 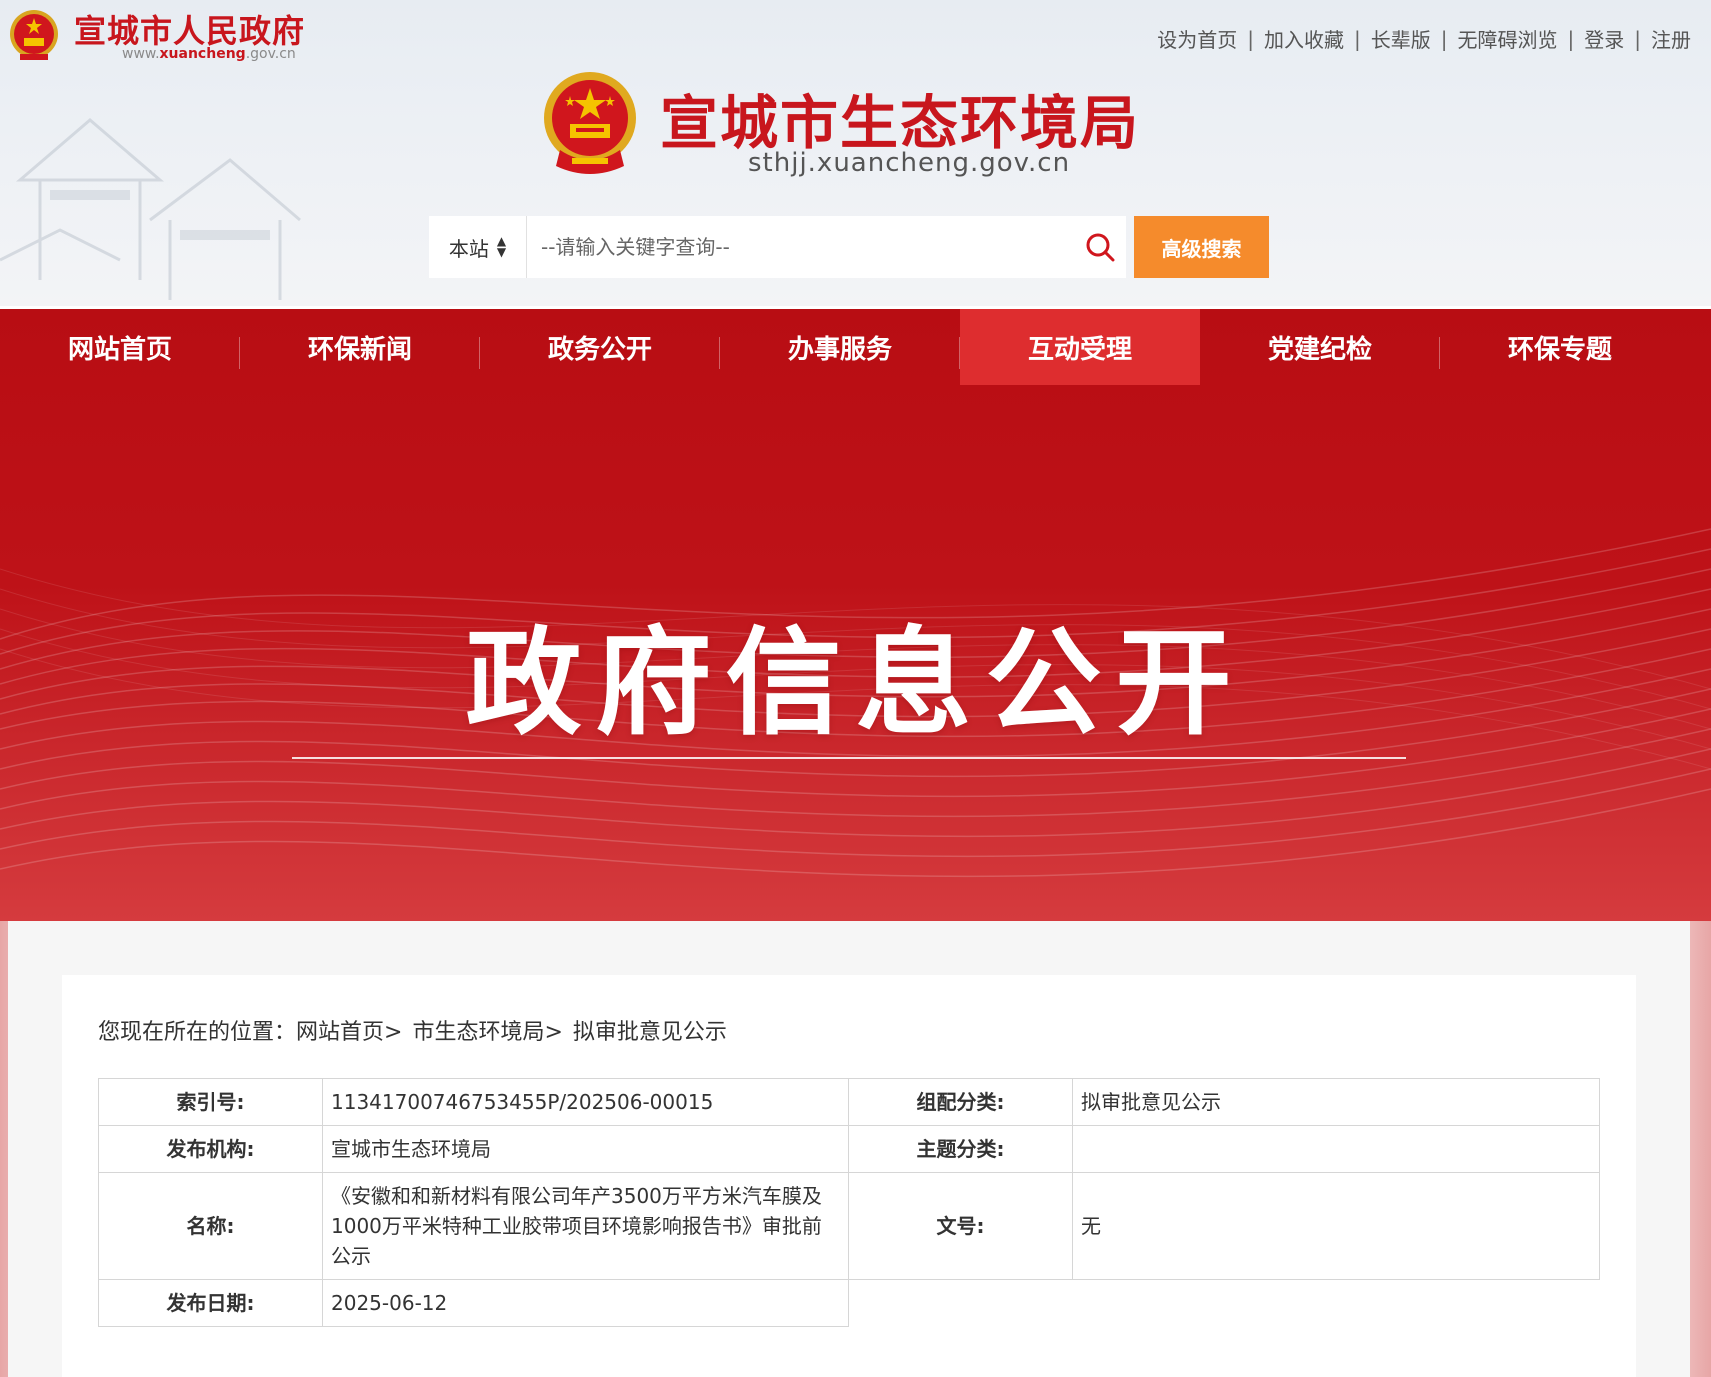 I want to click on name-label: 名称:, so click(x=210, y=1226).